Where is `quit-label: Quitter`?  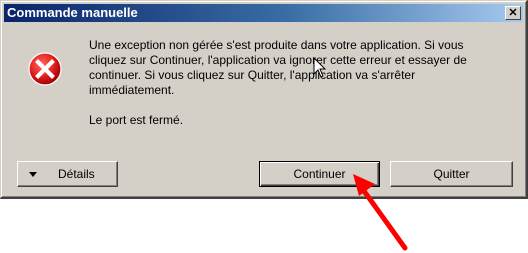
quit-label: Quitter is located at coordinates (451, 174).